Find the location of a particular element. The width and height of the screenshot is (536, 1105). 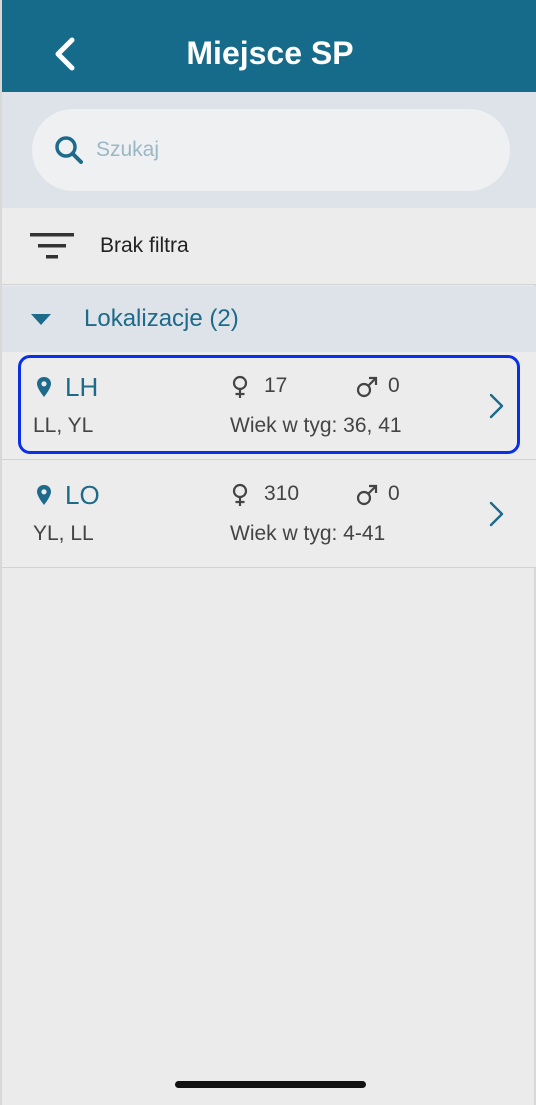

location-name: LO is located at coordinates (82, 495).